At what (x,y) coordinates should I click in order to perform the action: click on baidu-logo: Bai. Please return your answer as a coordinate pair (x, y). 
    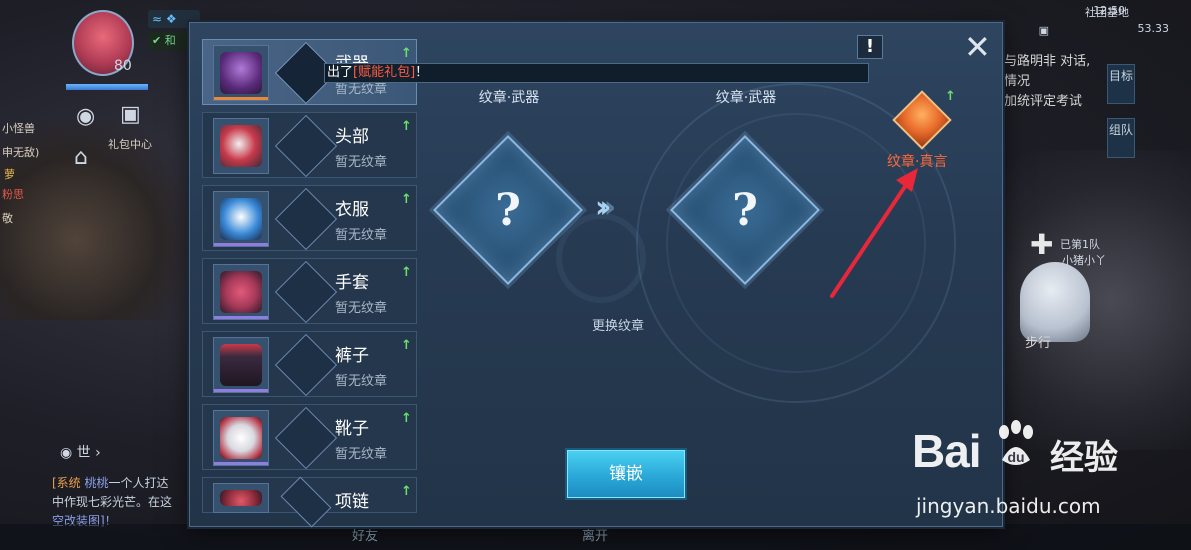
    Looking at the image, I should click on (947, 451).